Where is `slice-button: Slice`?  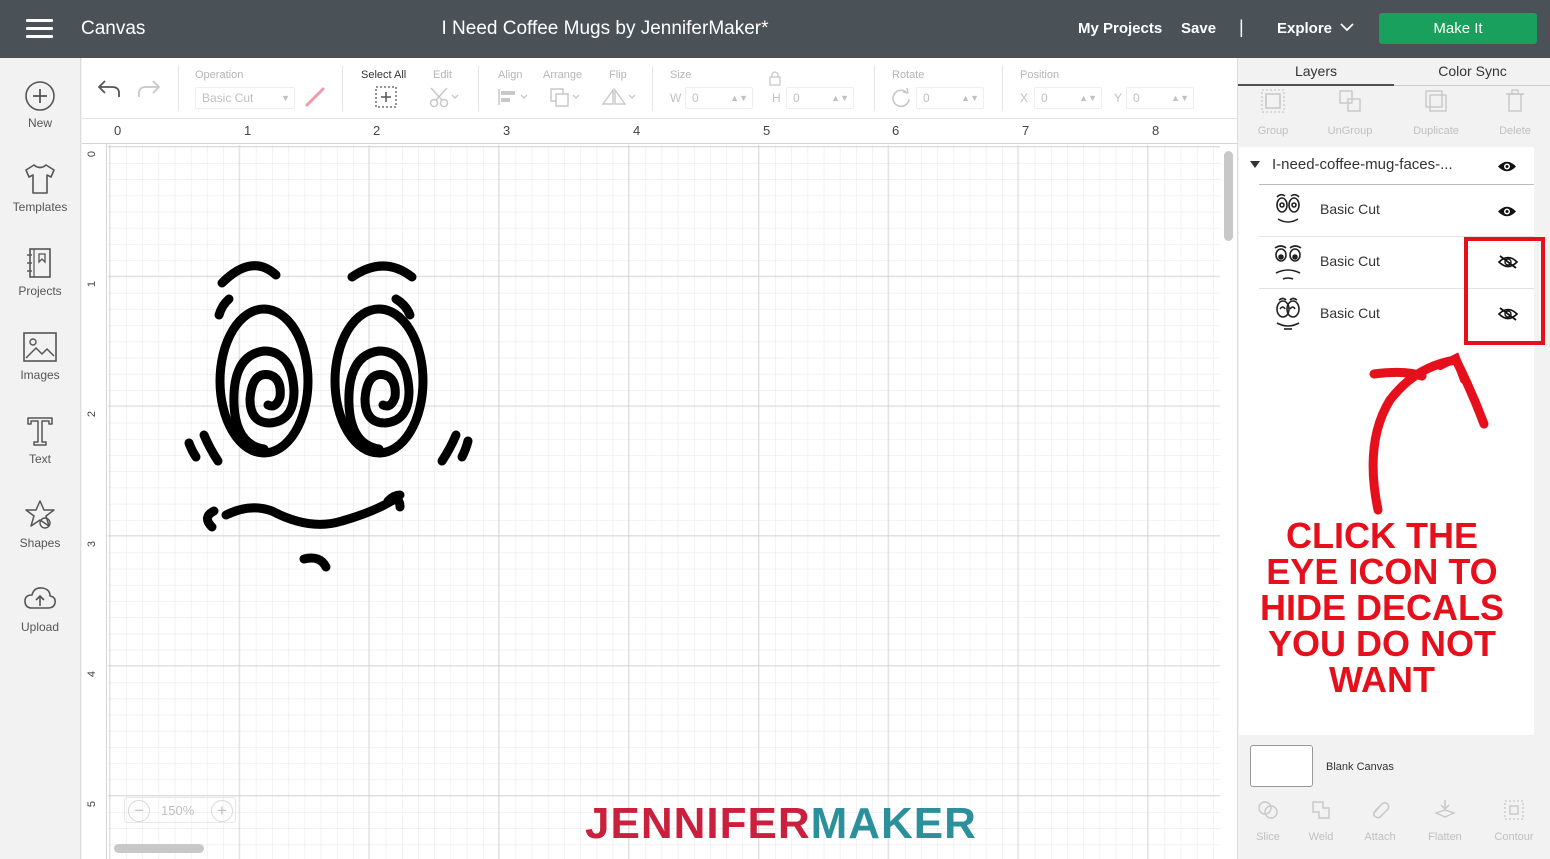
slice-button: Slice is located at coordinates (1268, 820).